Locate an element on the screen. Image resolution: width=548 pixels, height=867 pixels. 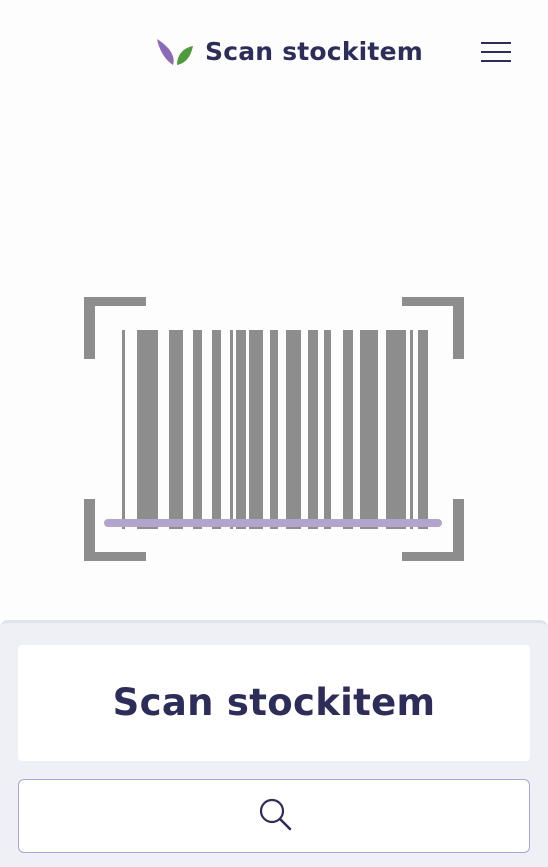
search-icon is located at coordinates (275, 814).